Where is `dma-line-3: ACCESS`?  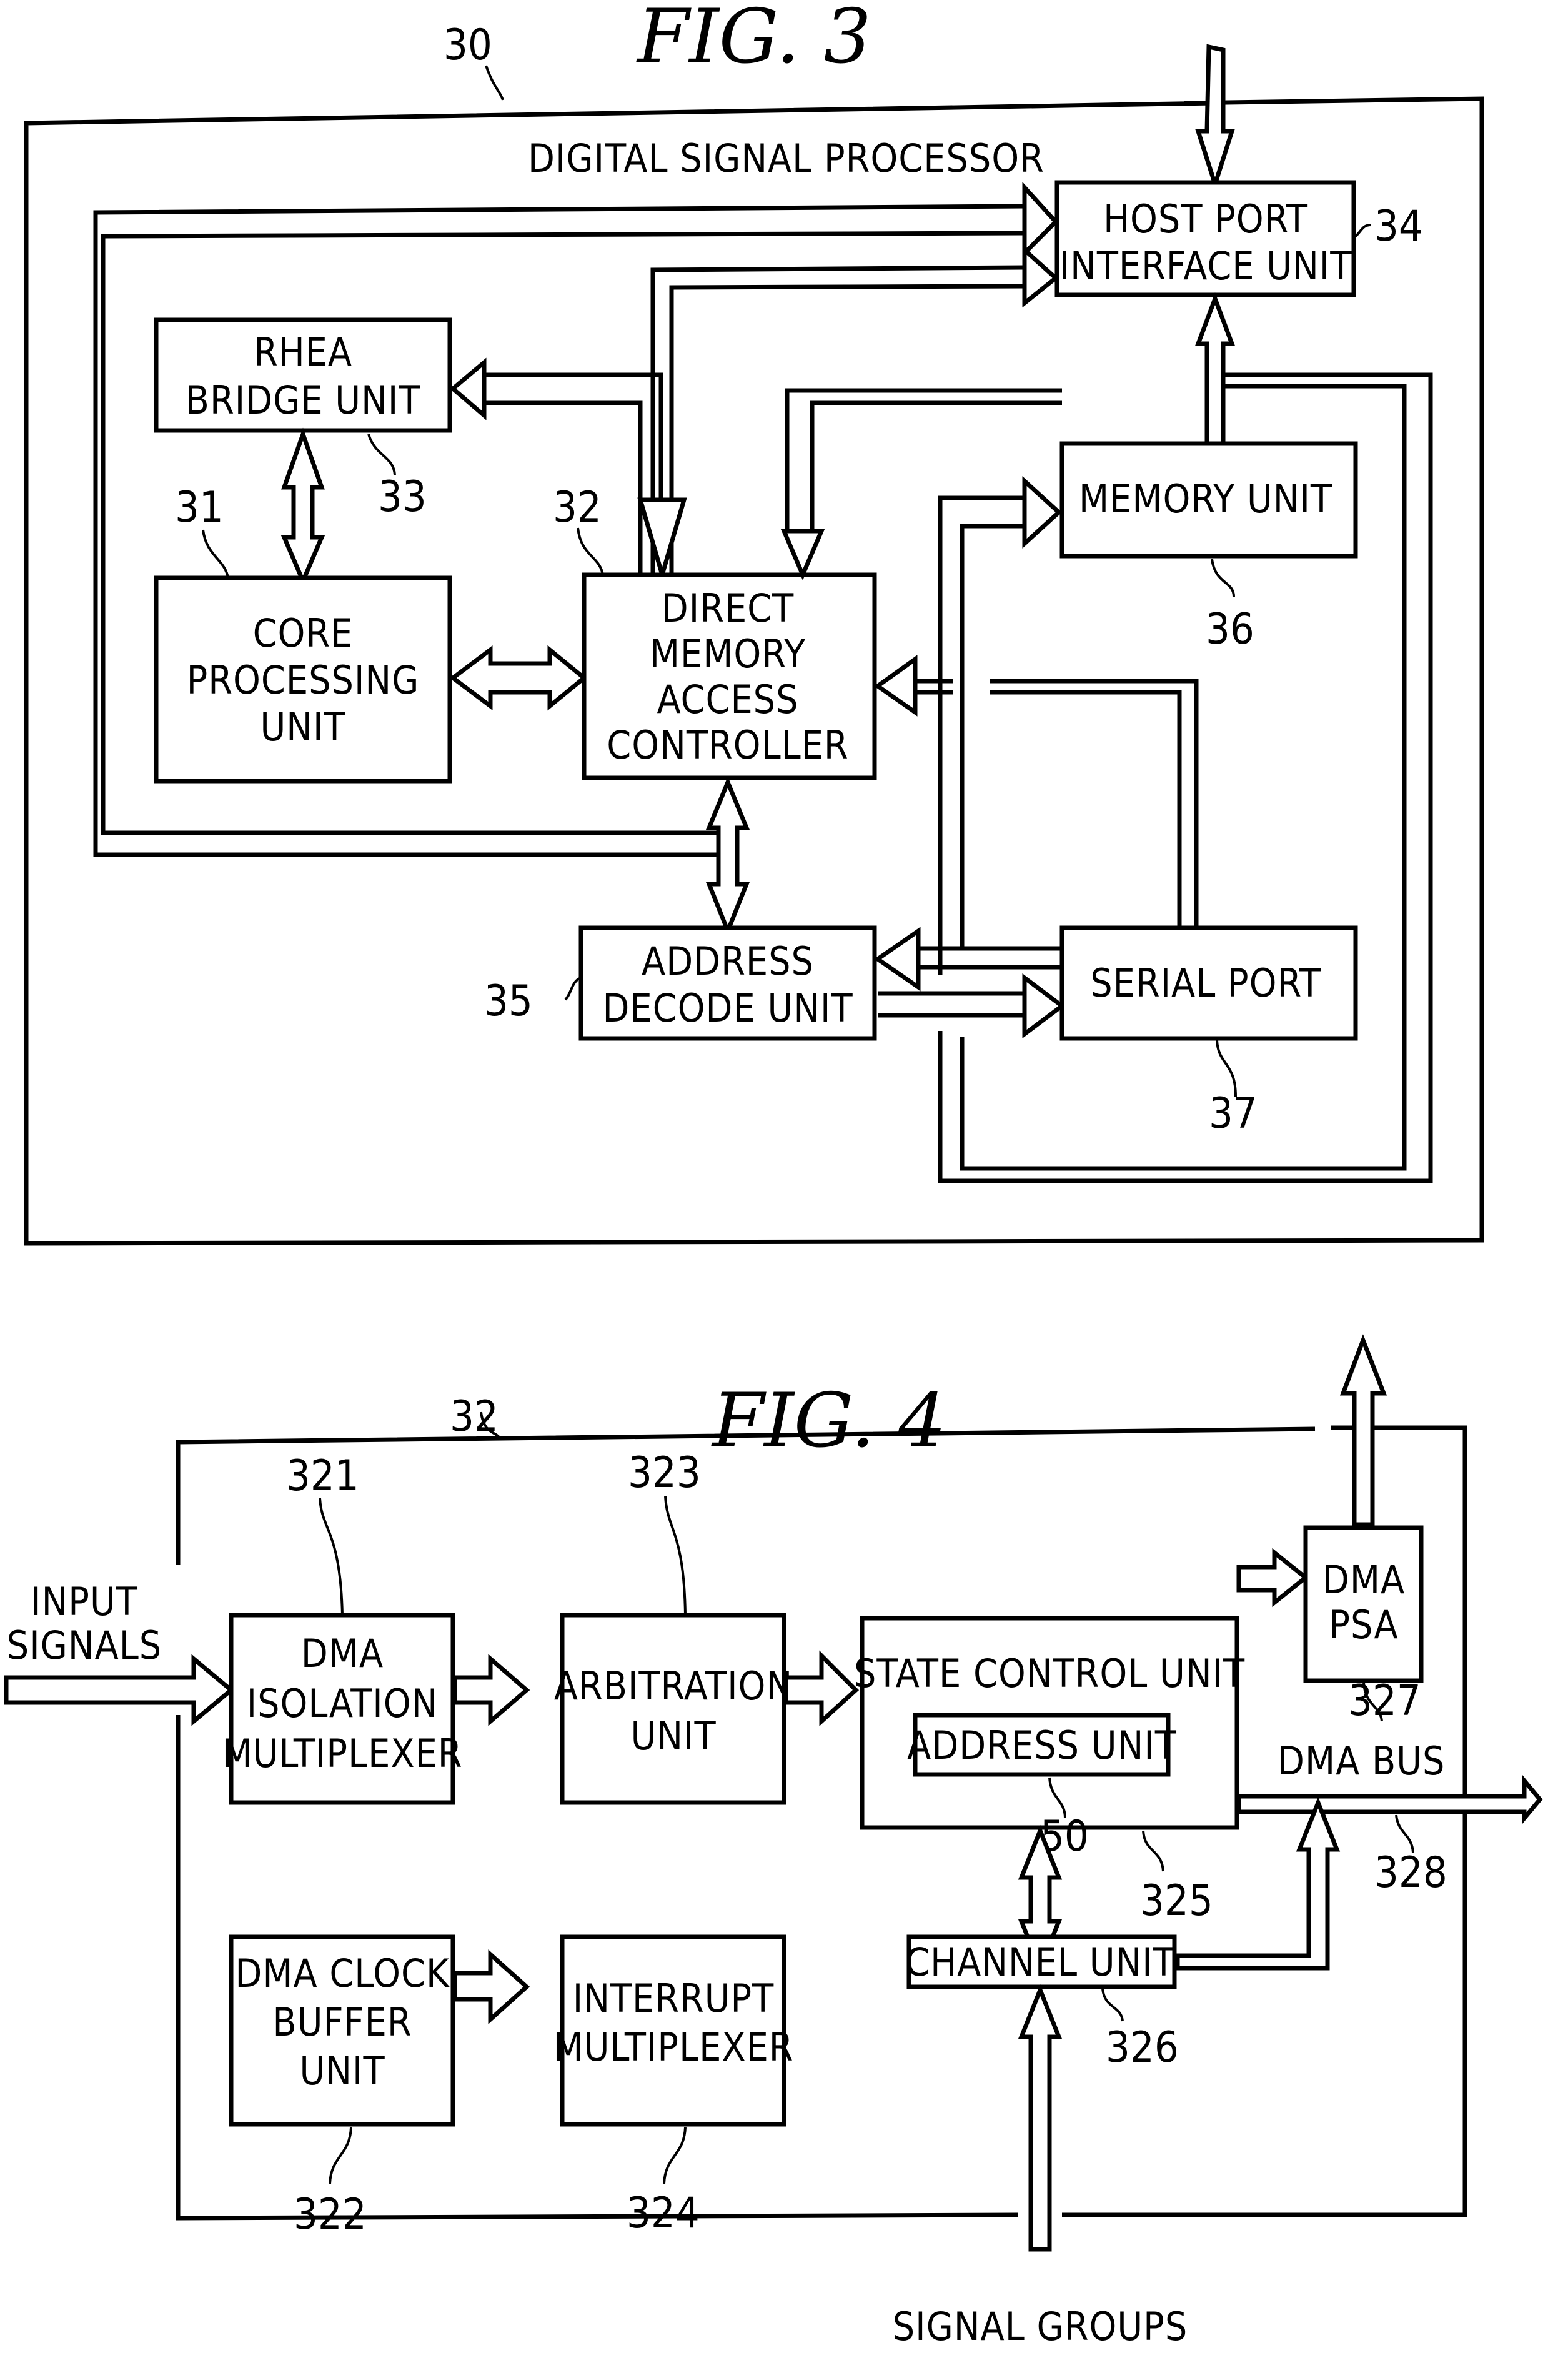
dma-line-3: ACCESS is located at coordinates (727, 699).